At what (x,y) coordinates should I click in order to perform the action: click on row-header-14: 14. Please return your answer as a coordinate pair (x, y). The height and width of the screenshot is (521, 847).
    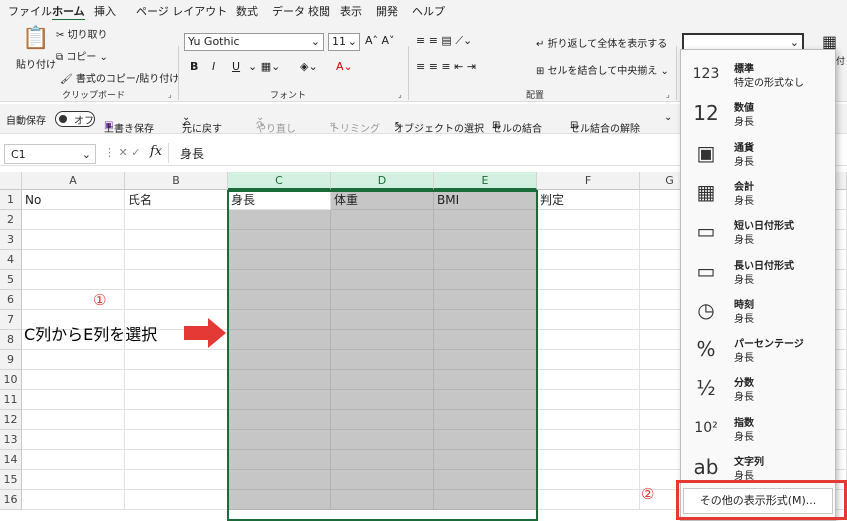
    Looking at the image, I should click on (11, 460).